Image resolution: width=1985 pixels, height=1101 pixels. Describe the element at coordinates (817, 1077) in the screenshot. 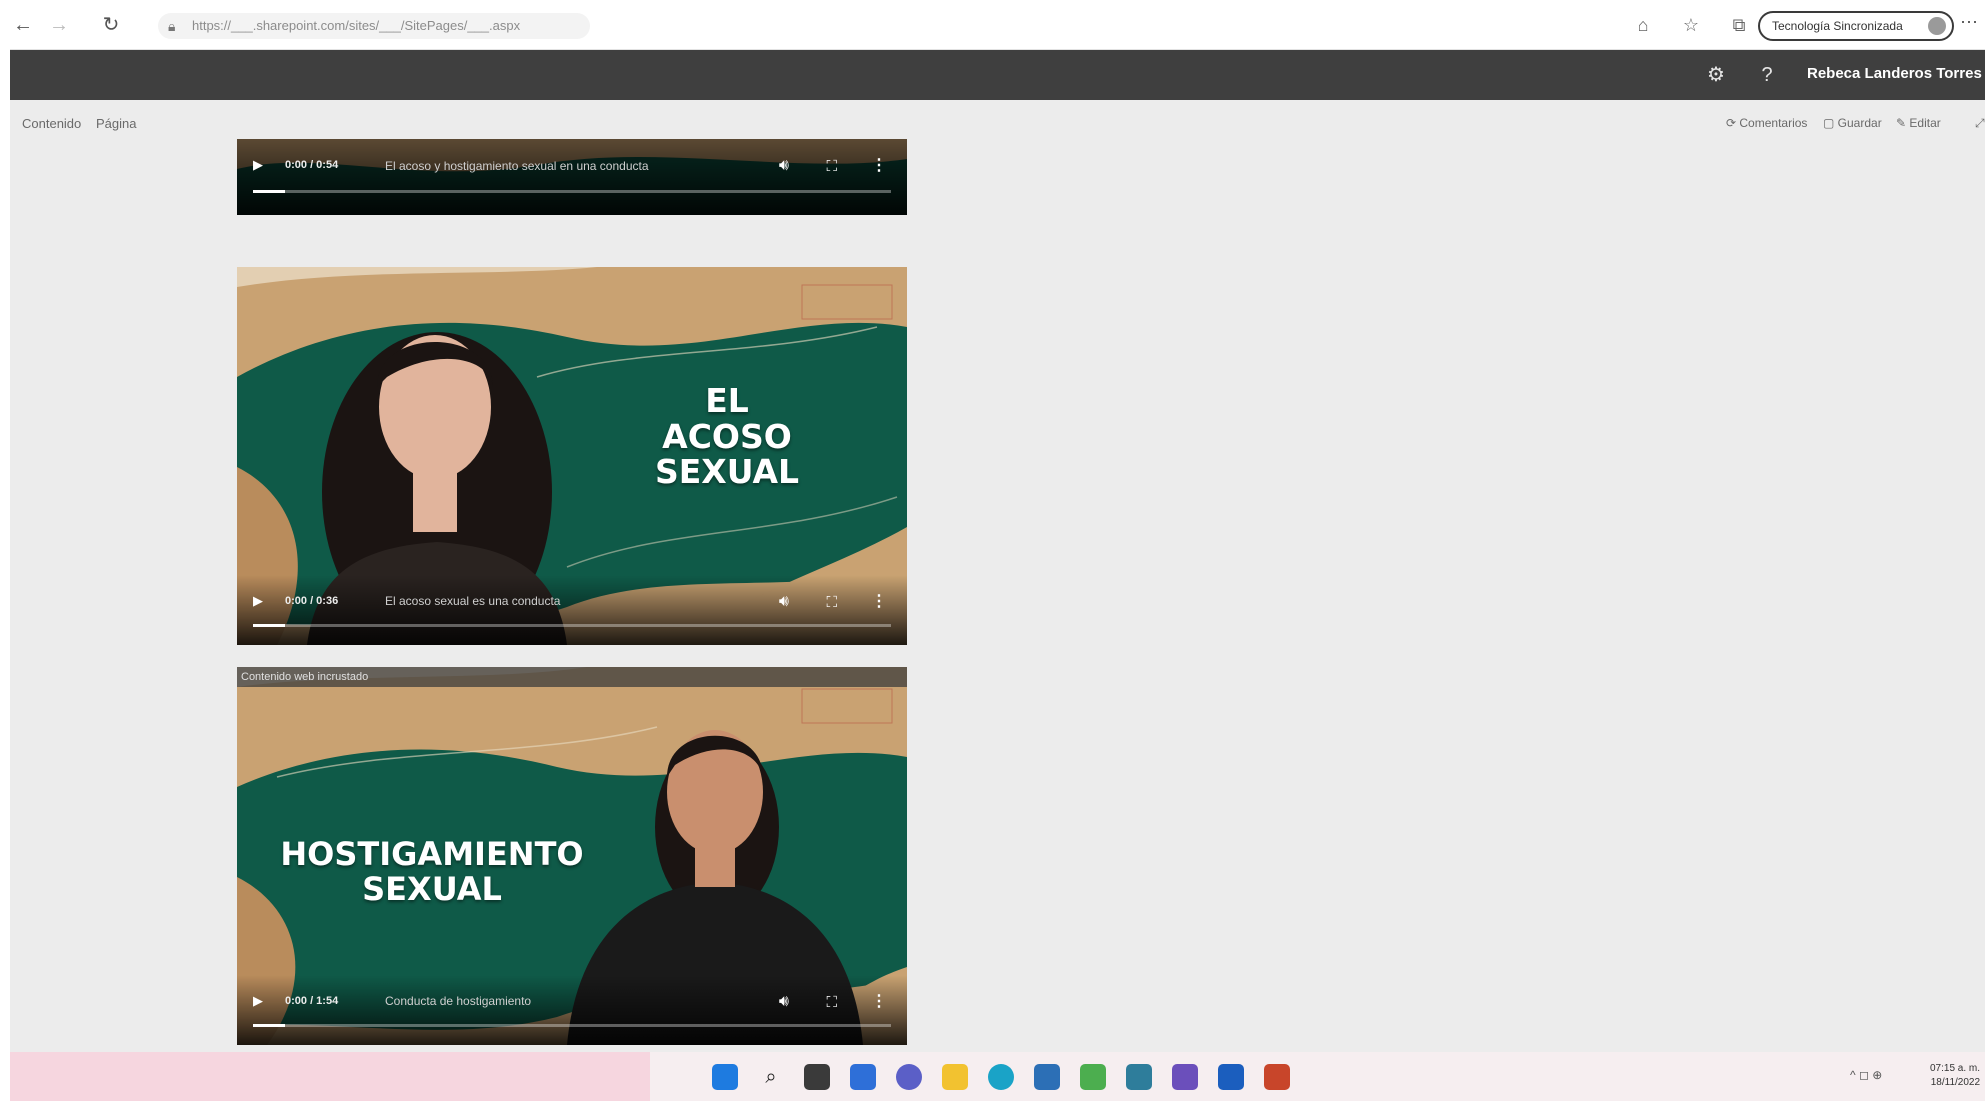

I see `task-view-icon` at that location.